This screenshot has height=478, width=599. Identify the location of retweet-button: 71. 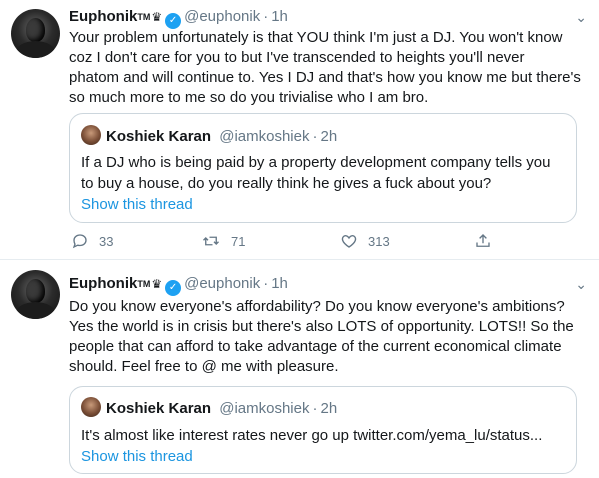
(223, 242).